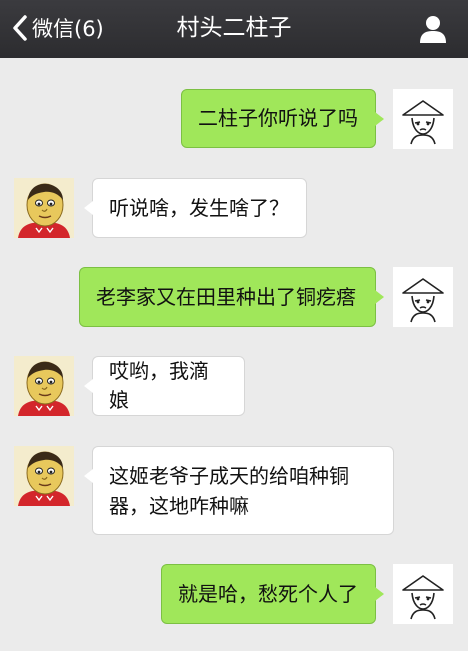 The height and width of the screenshot is (651, 468). Describe the element at coordinates (199, 207) in the screenshot. I see `message-text: 听说啥，发生啥了？` at that location.